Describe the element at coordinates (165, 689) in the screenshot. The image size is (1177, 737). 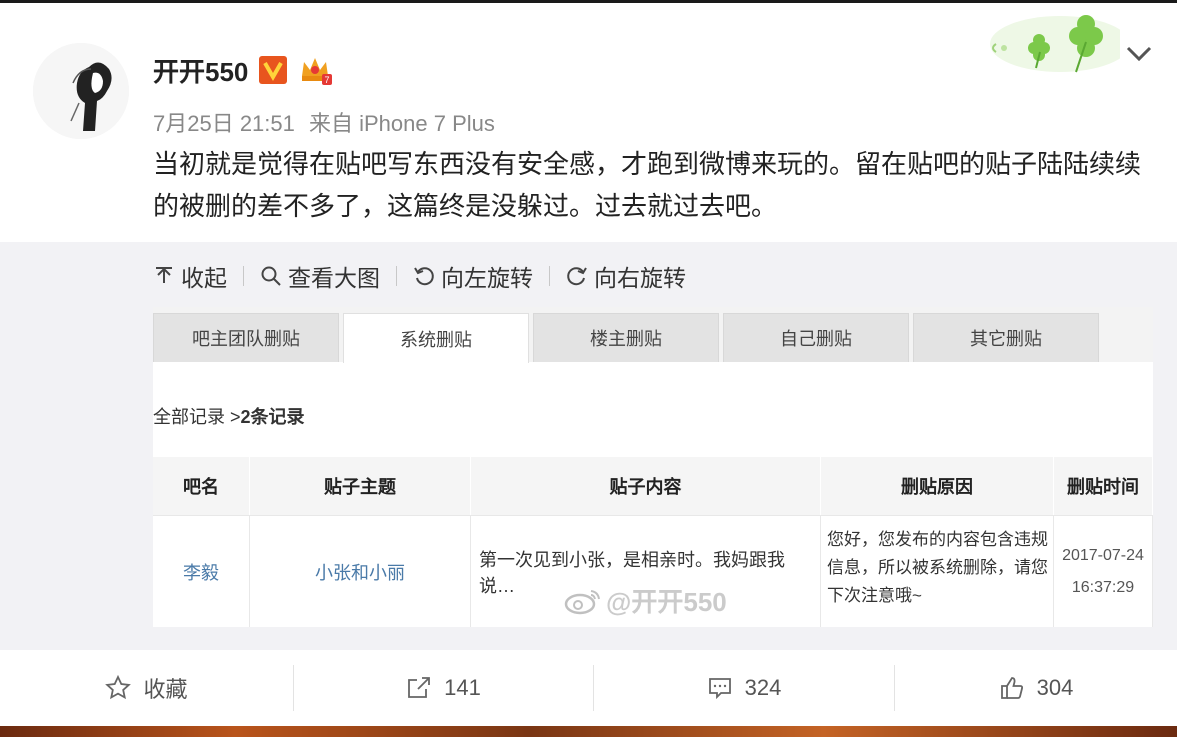
I see `favorite-label: 收藏` at that location.